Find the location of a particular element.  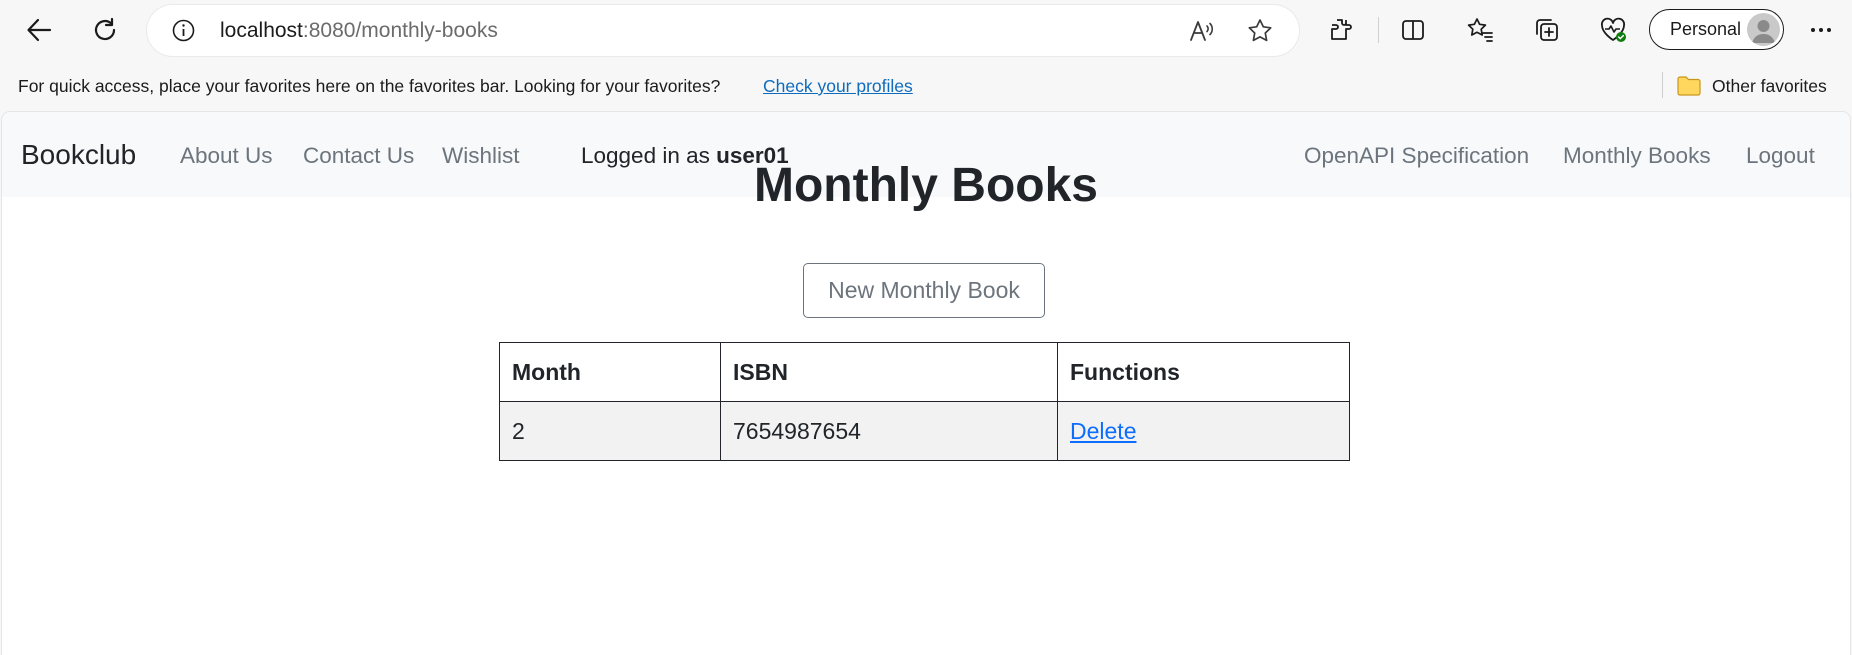

split-screen-icon is located at coordinates (1413, 30).